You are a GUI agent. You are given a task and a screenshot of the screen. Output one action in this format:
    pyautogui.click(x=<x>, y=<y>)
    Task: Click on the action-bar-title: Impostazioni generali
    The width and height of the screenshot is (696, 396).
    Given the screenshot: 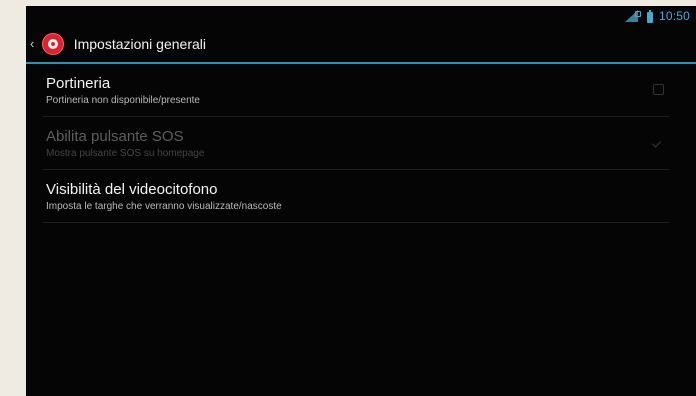 What is the action you would take?
    pyautogui.click(x=139, y=44)
    